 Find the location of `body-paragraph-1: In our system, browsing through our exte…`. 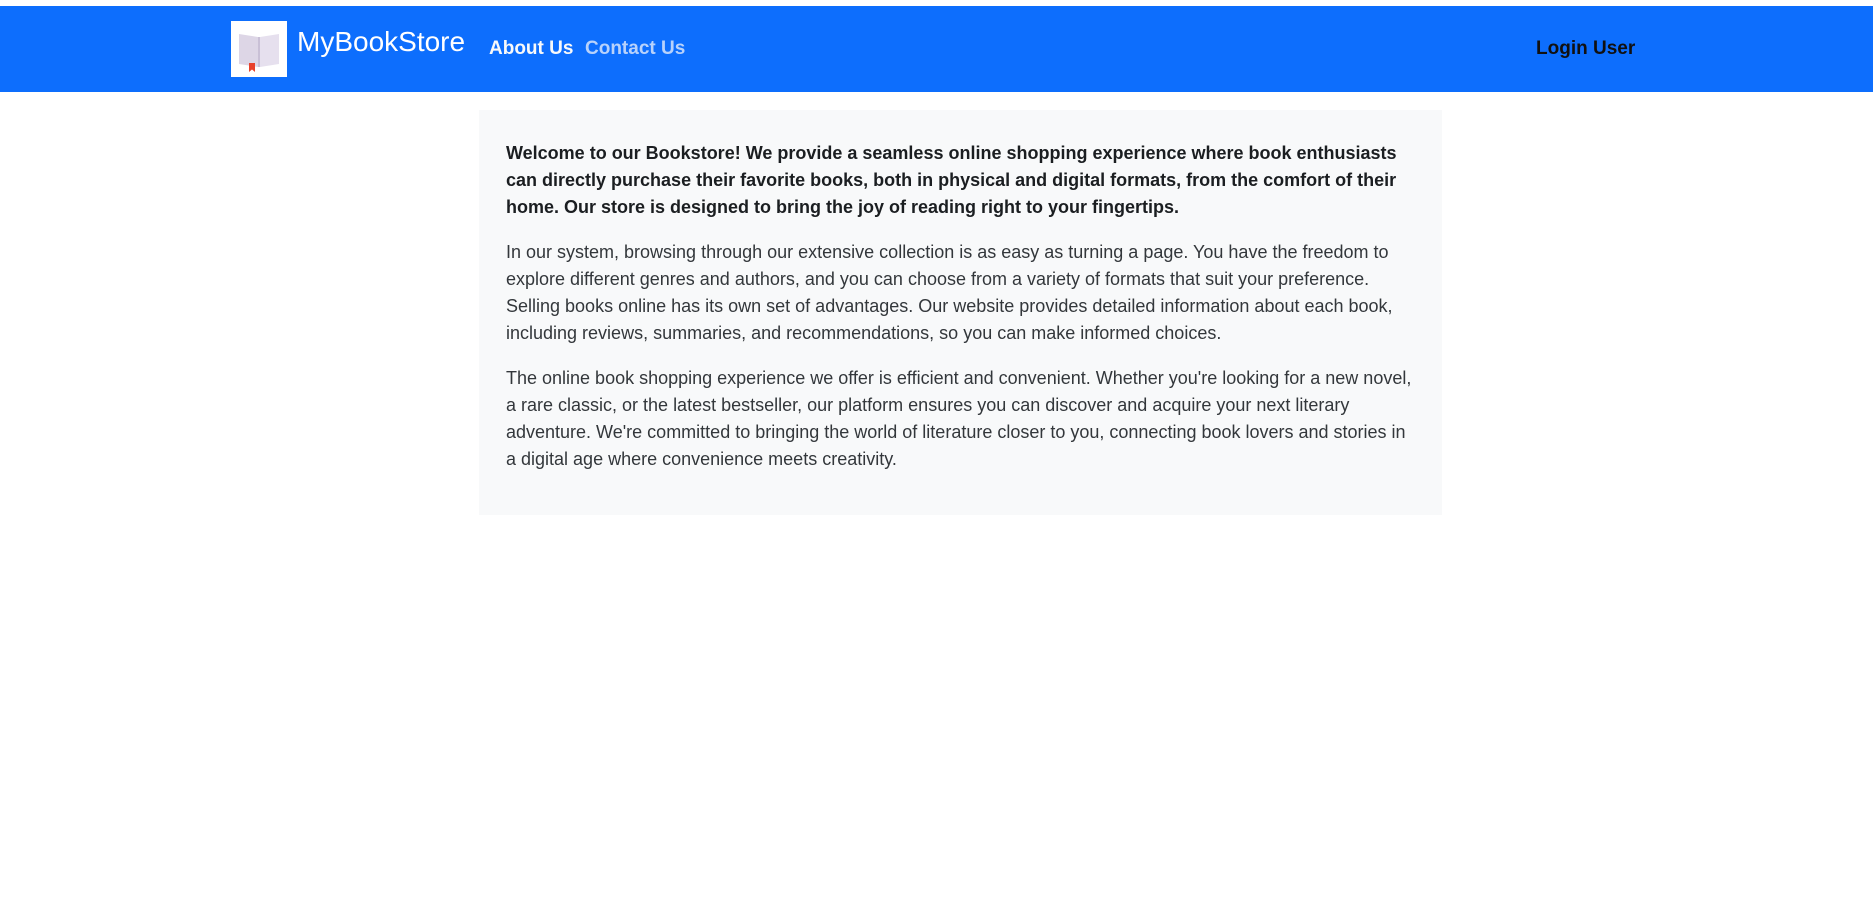

body-paragraph-1: In our system, browsing through our exte… is located at coordinates (949, 292).